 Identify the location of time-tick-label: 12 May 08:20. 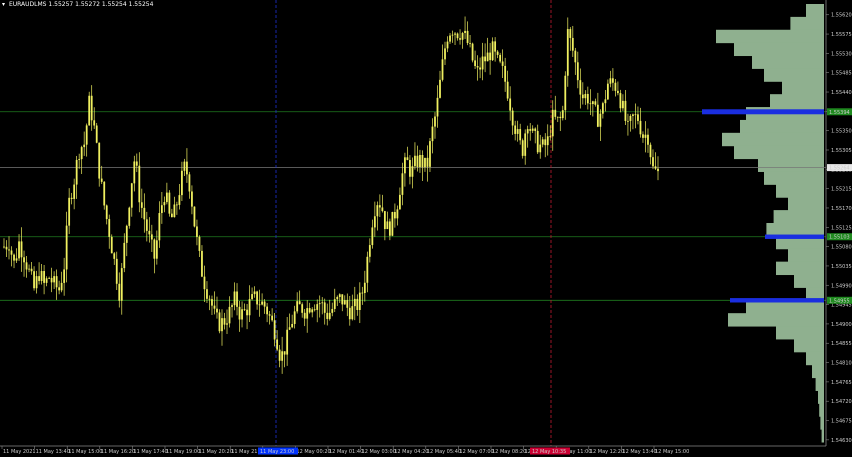
(509, 452).